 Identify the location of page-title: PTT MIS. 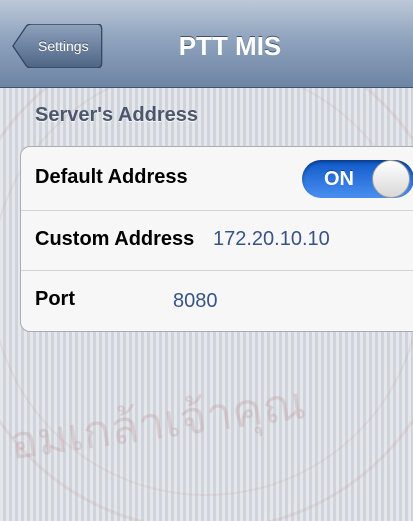
(230, 46).